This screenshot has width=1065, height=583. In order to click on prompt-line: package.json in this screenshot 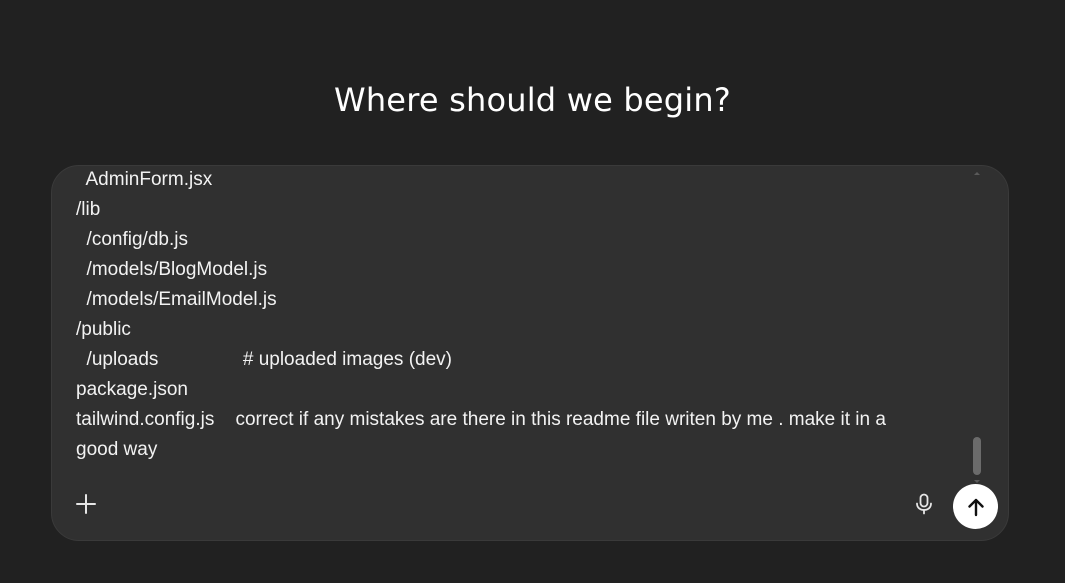, I will do `click(132, 389)`.